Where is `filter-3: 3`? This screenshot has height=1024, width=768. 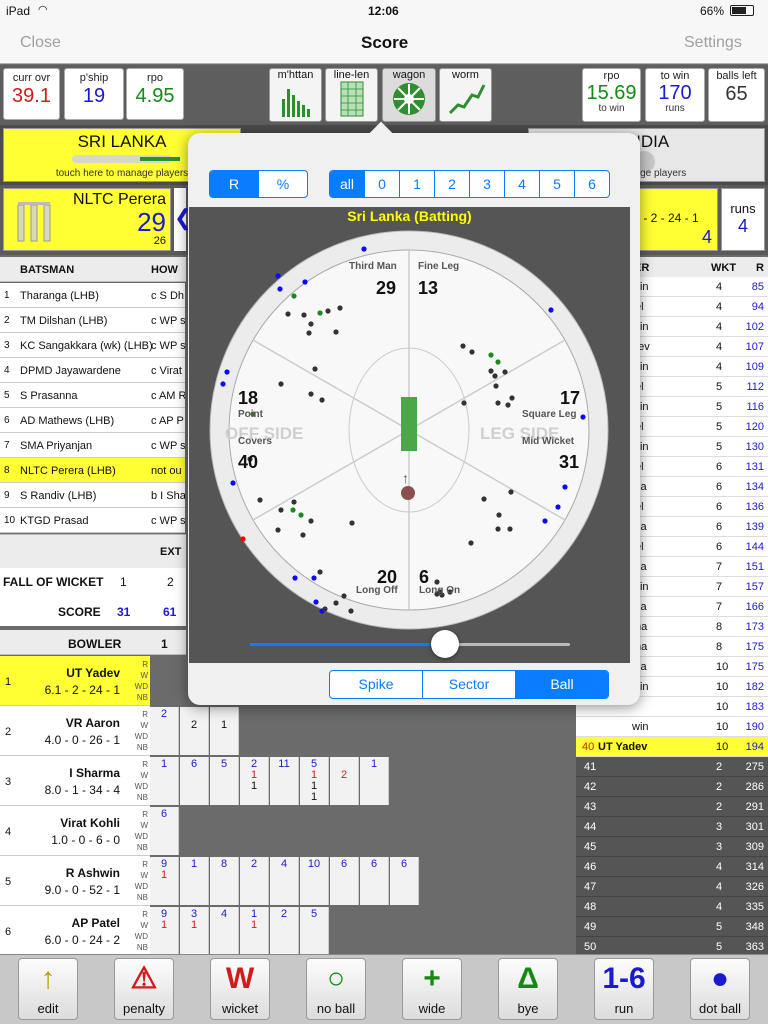
filter-3: 3 is located at coordinates (486, 184).